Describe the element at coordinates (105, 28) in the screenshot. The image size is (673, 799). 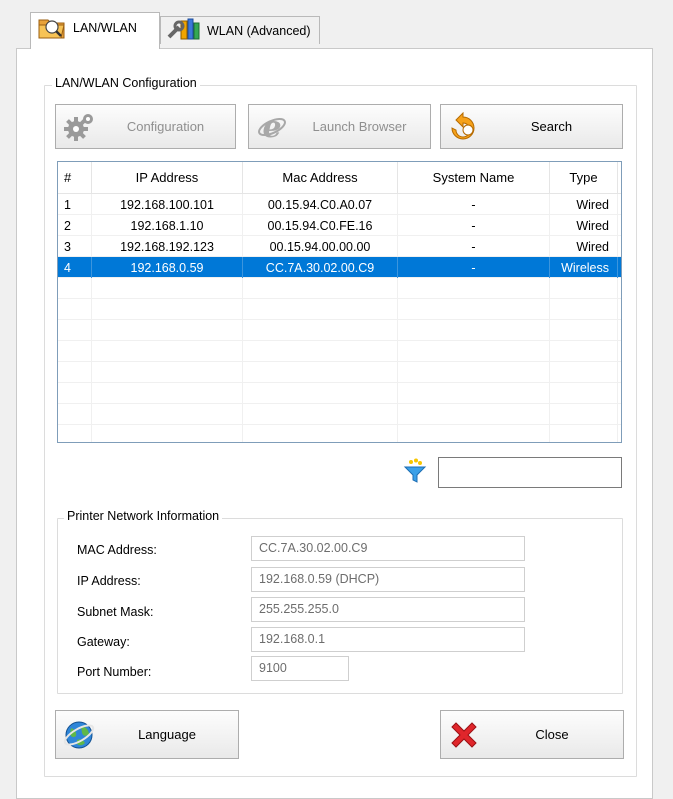
I see `tab-lan-wlan-label: LAN/WLAN` at that location.